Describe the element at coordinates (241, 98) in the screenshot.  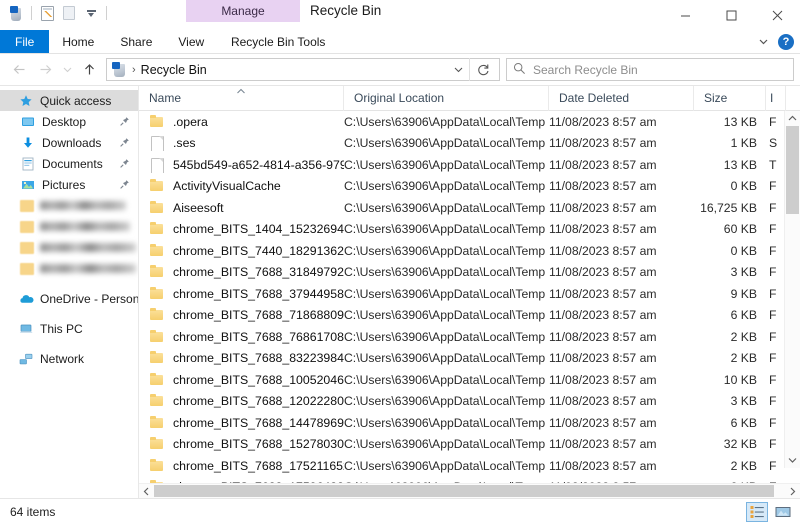
I see `column-header-name: Name` at that location.